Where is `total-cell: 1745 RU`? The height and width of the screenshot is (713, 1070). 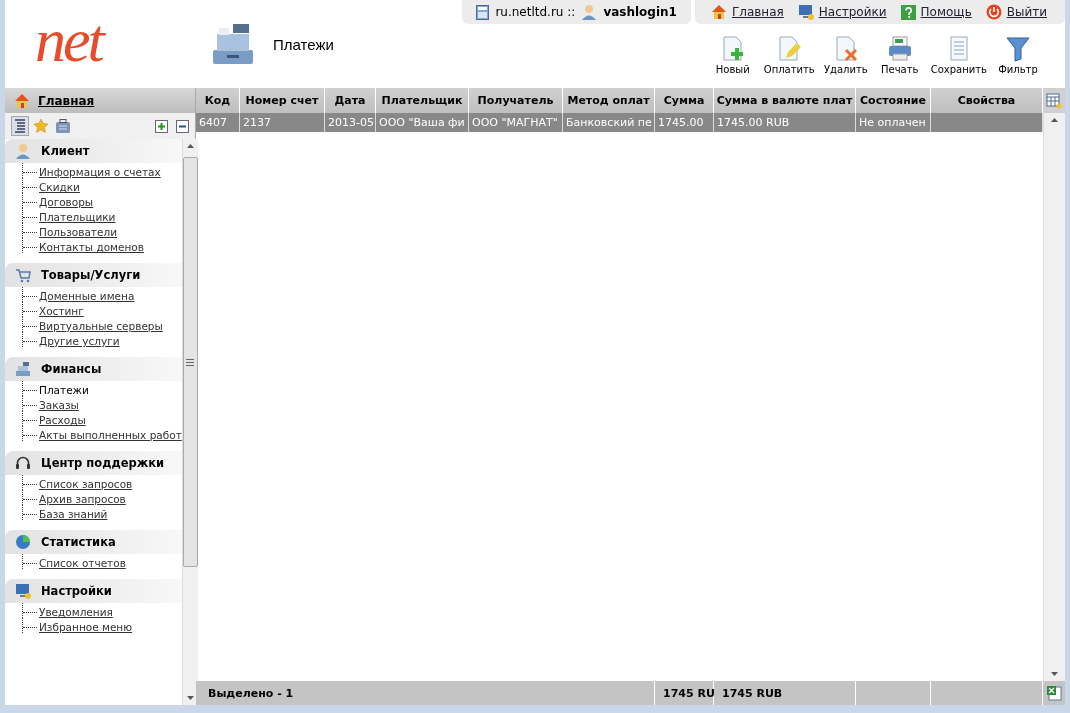 total-cell: 1745 RU is located at coordinates (689, 693).